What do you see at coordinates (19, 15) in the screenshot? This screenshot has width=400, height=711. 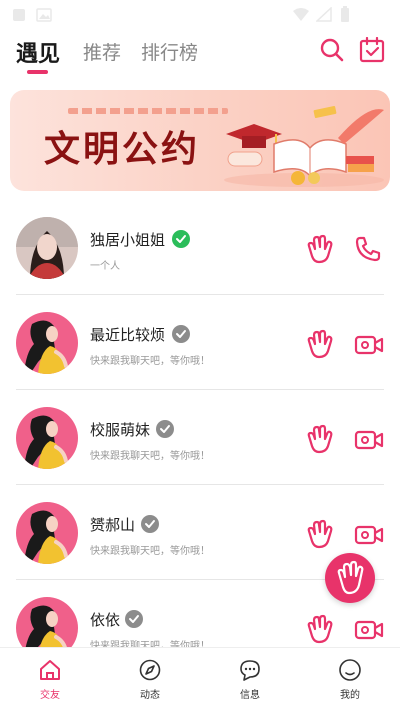 I see `notification-square-icon` at bounding box center [19, 15].